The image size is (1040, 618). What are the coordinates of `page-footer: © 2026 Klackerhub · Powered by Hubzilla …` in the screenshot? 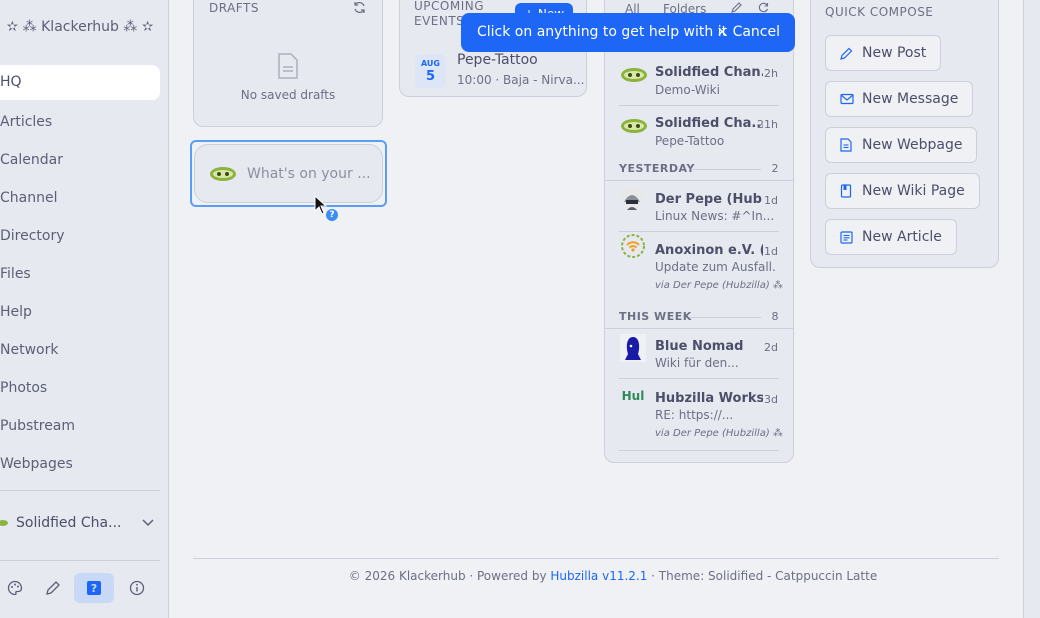 It's located at (613, 576).